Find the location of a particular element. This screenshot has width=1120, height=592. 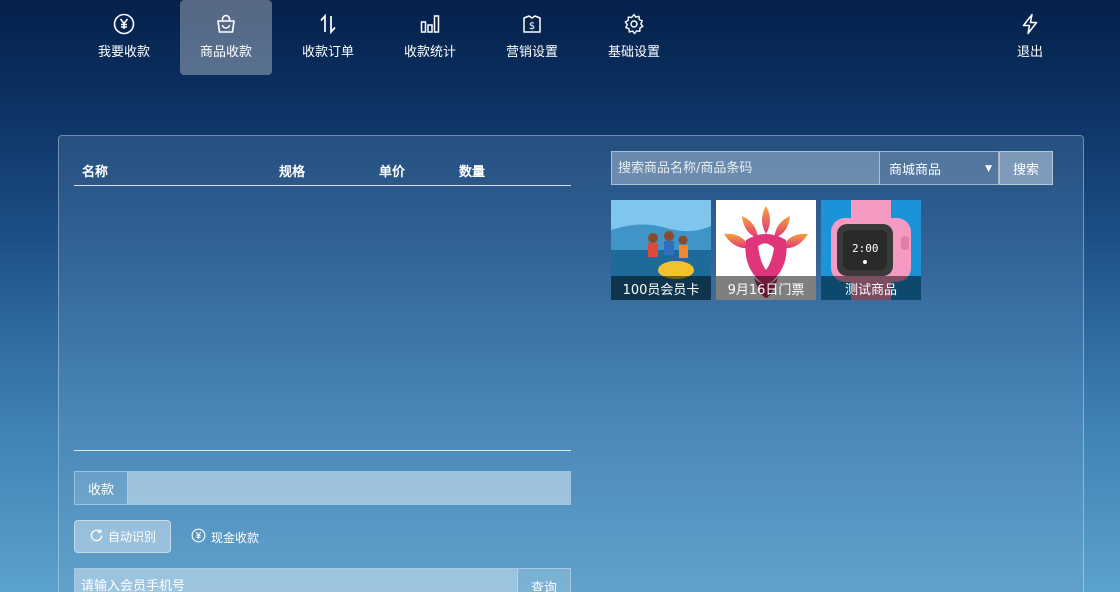

gear-icon is located at coordinates (634, 24).